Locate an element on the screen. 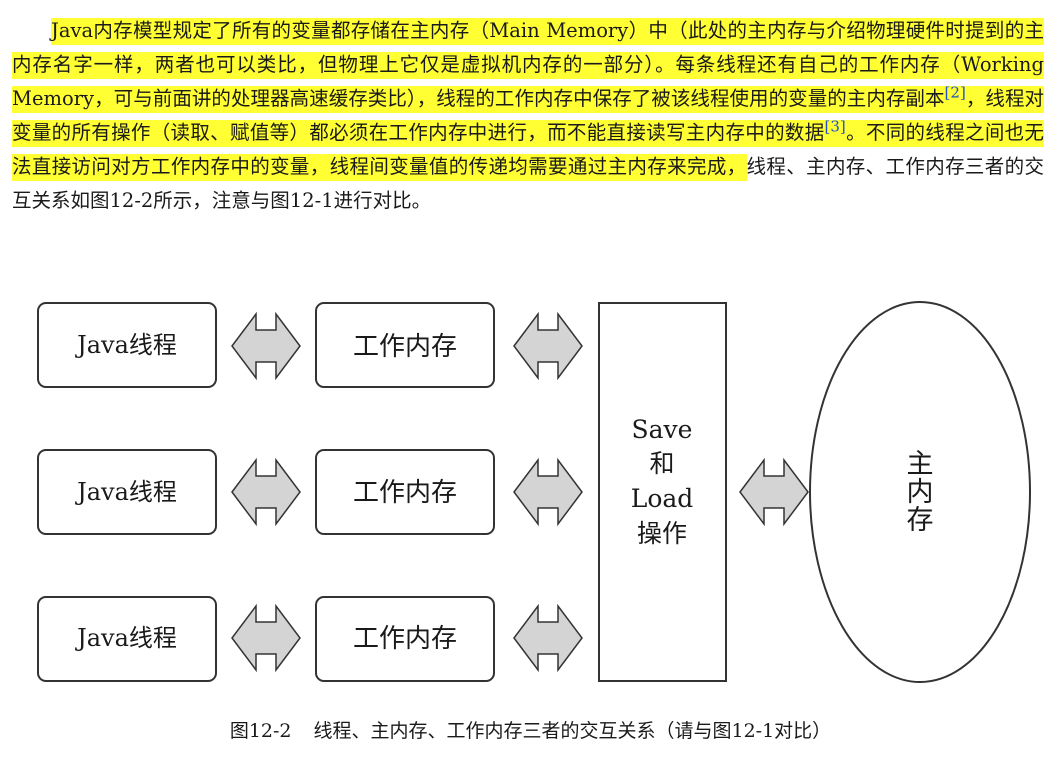  save-load-box: Save 和 Load 操作 is located at coordinates (662, 492).